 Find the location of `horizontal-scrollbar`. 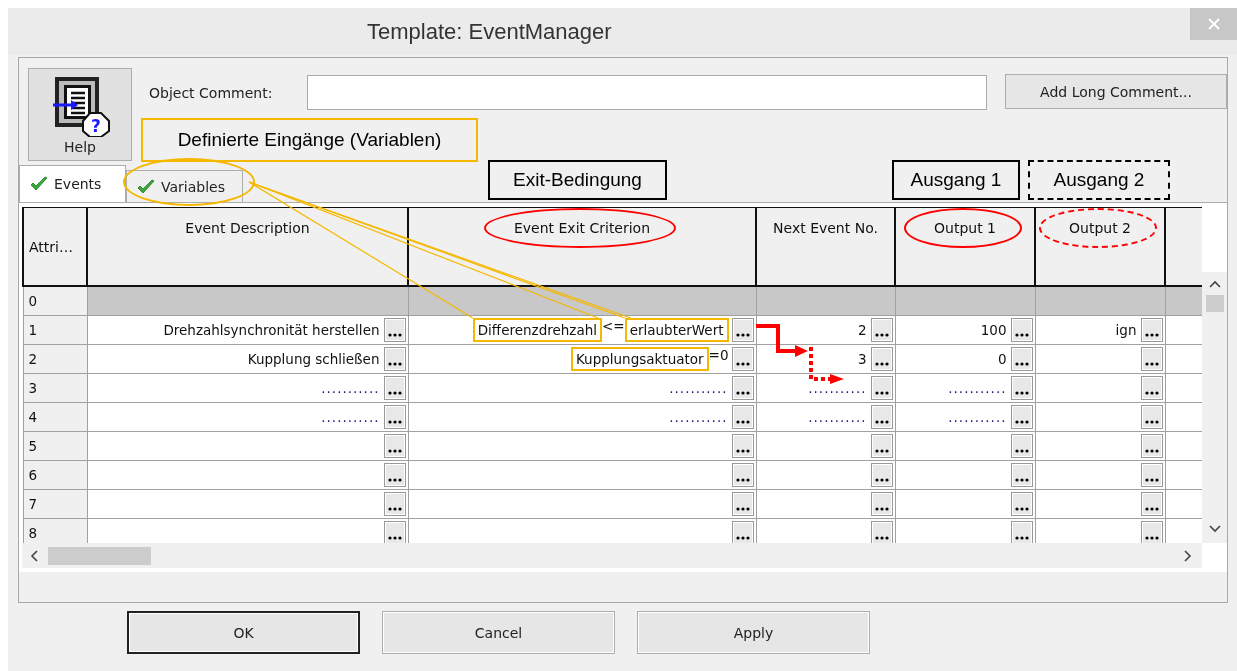

horizontal-scrollbar is located at coordinates (612, 555).